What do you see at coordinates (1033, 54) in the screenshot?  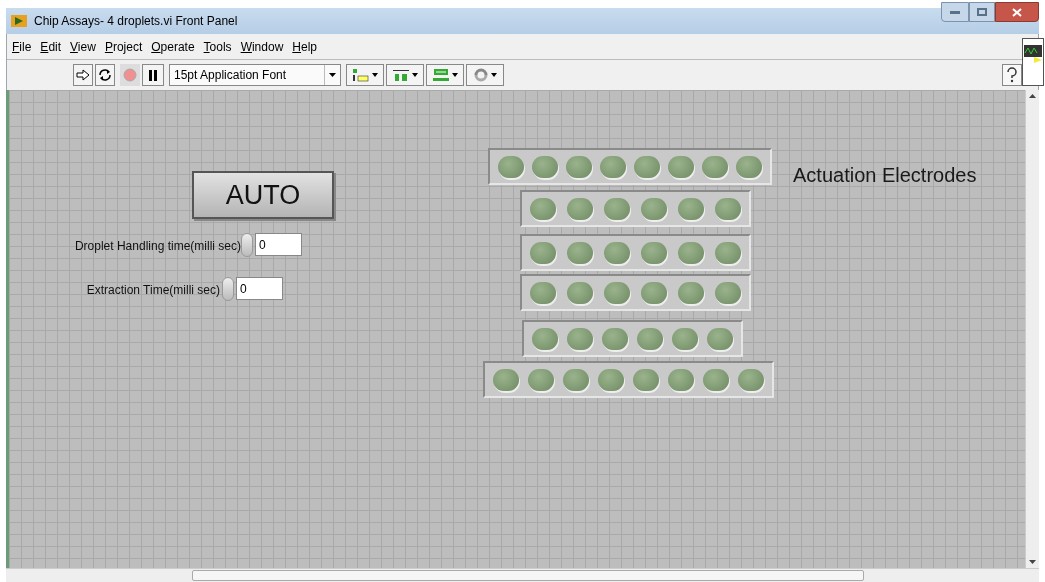 I see `oscilloscope-icon` at bounding box center [1033, 54].